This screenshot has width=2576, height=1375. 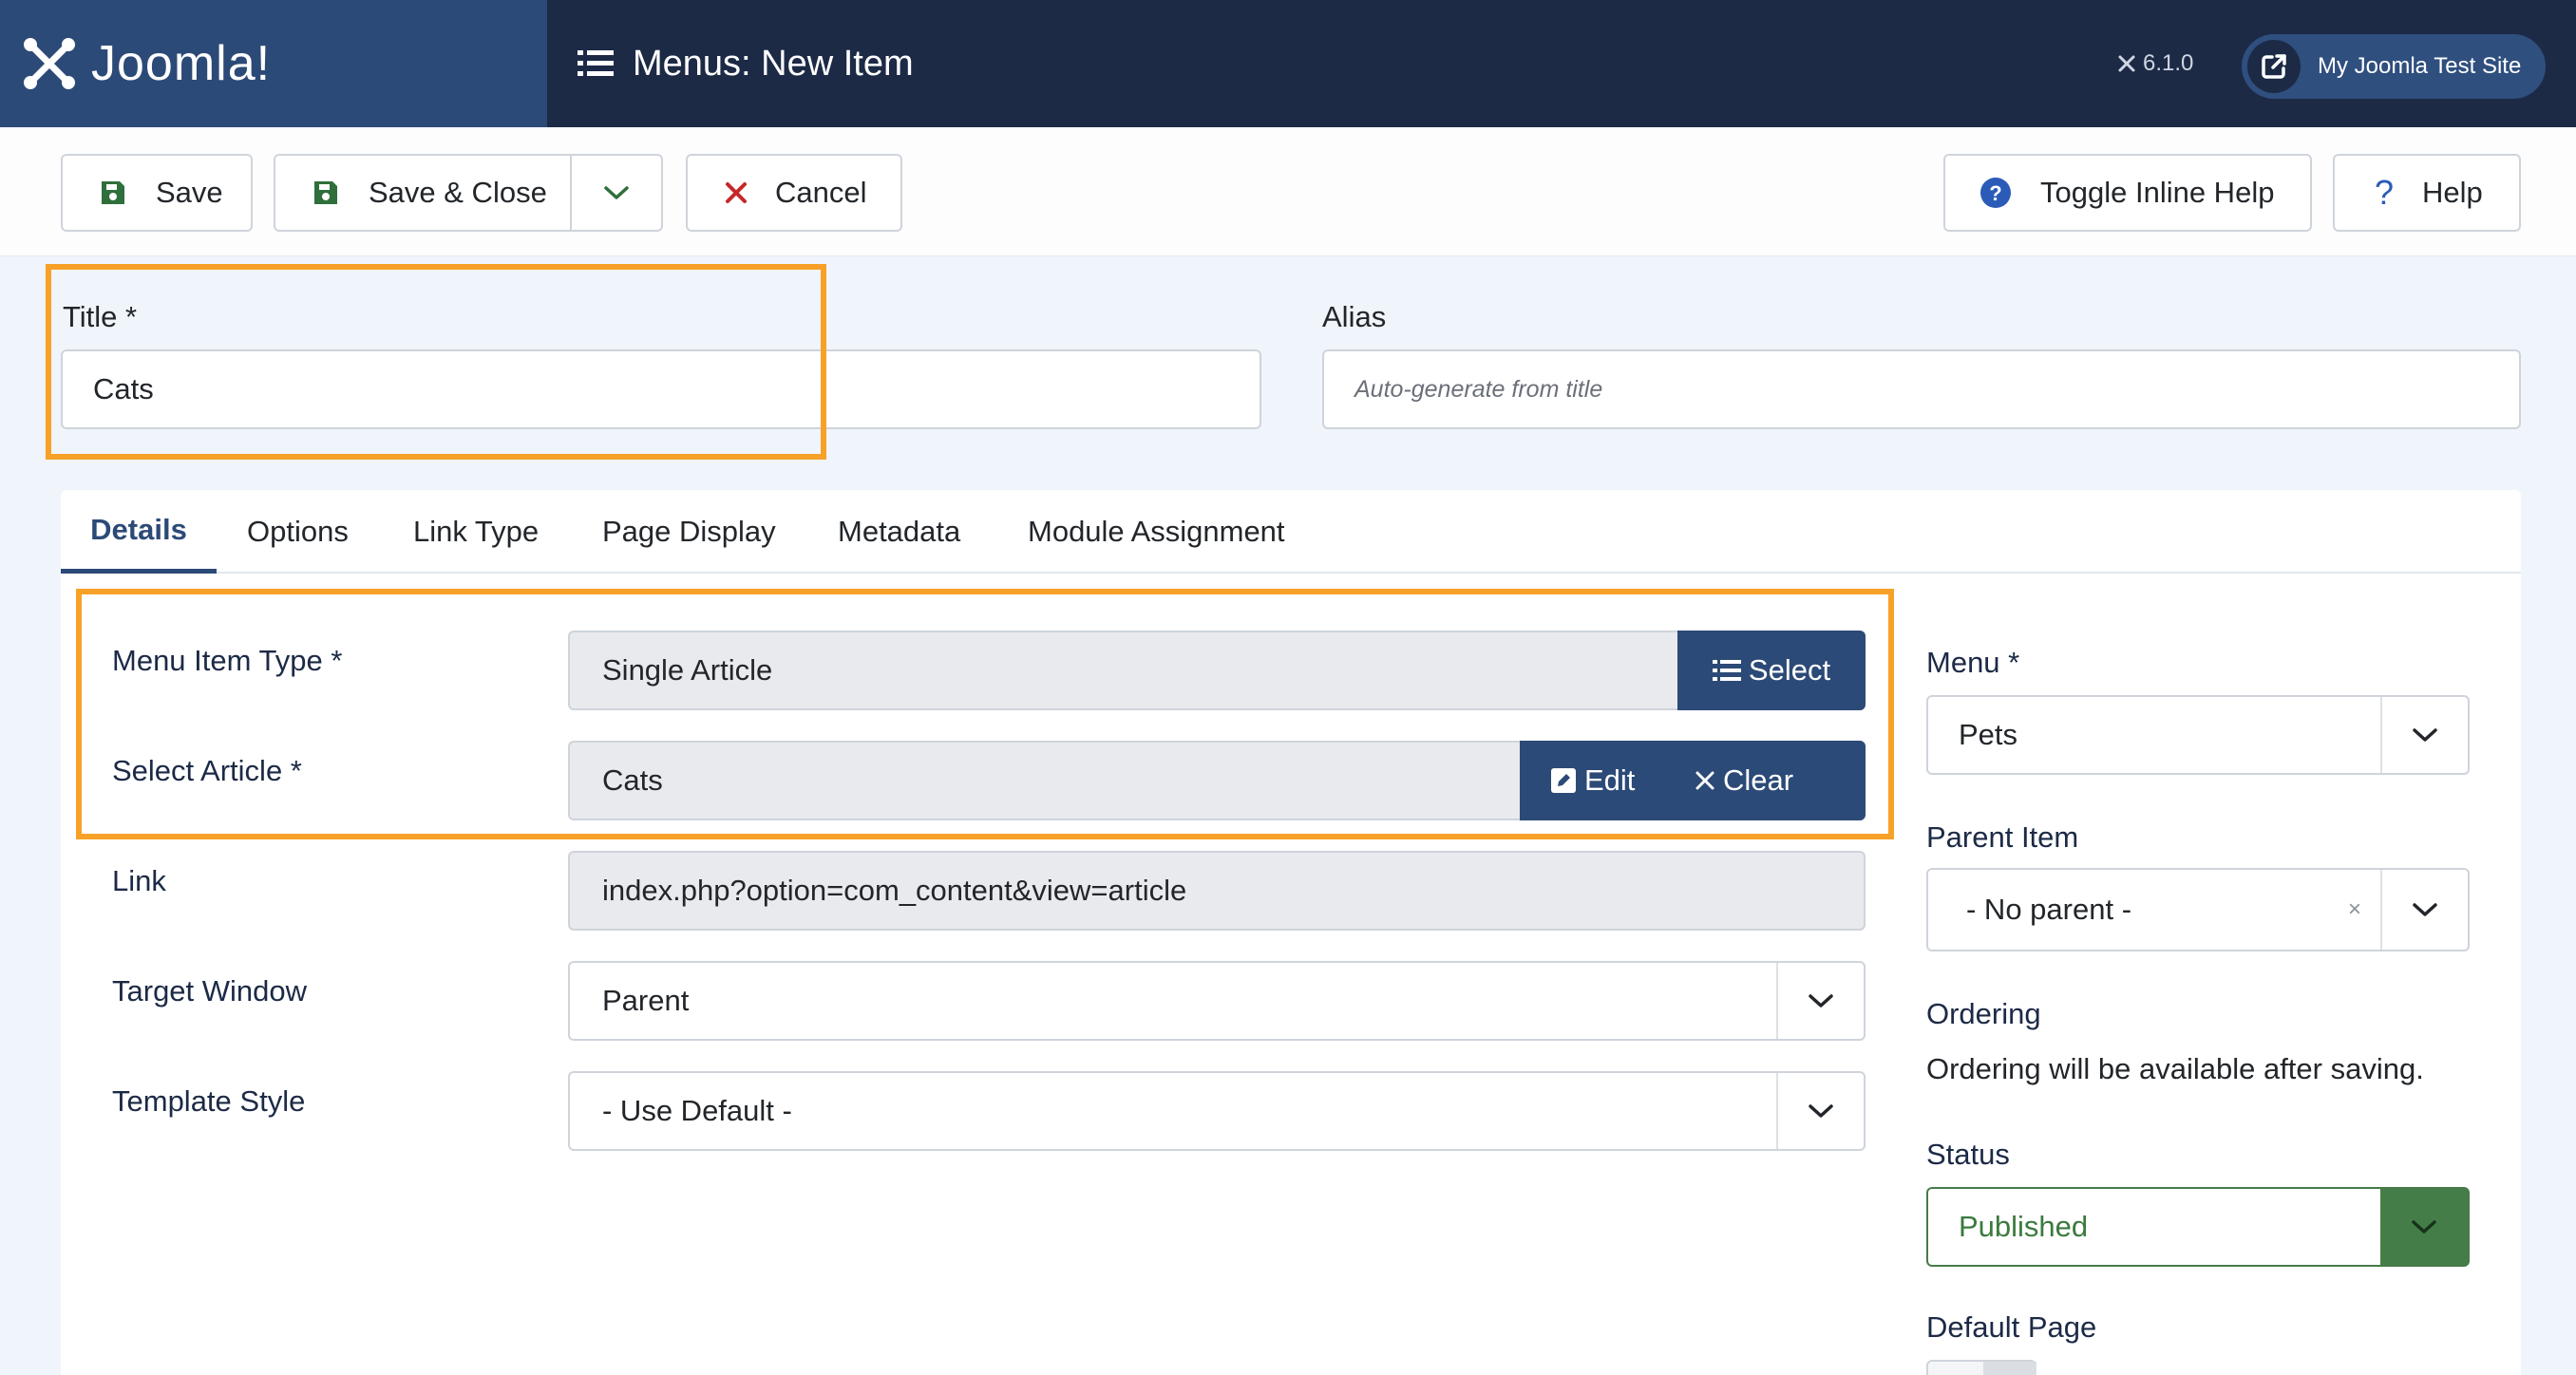 I want to click on page-title: Menus: New Item, so click(x=746, y=63).